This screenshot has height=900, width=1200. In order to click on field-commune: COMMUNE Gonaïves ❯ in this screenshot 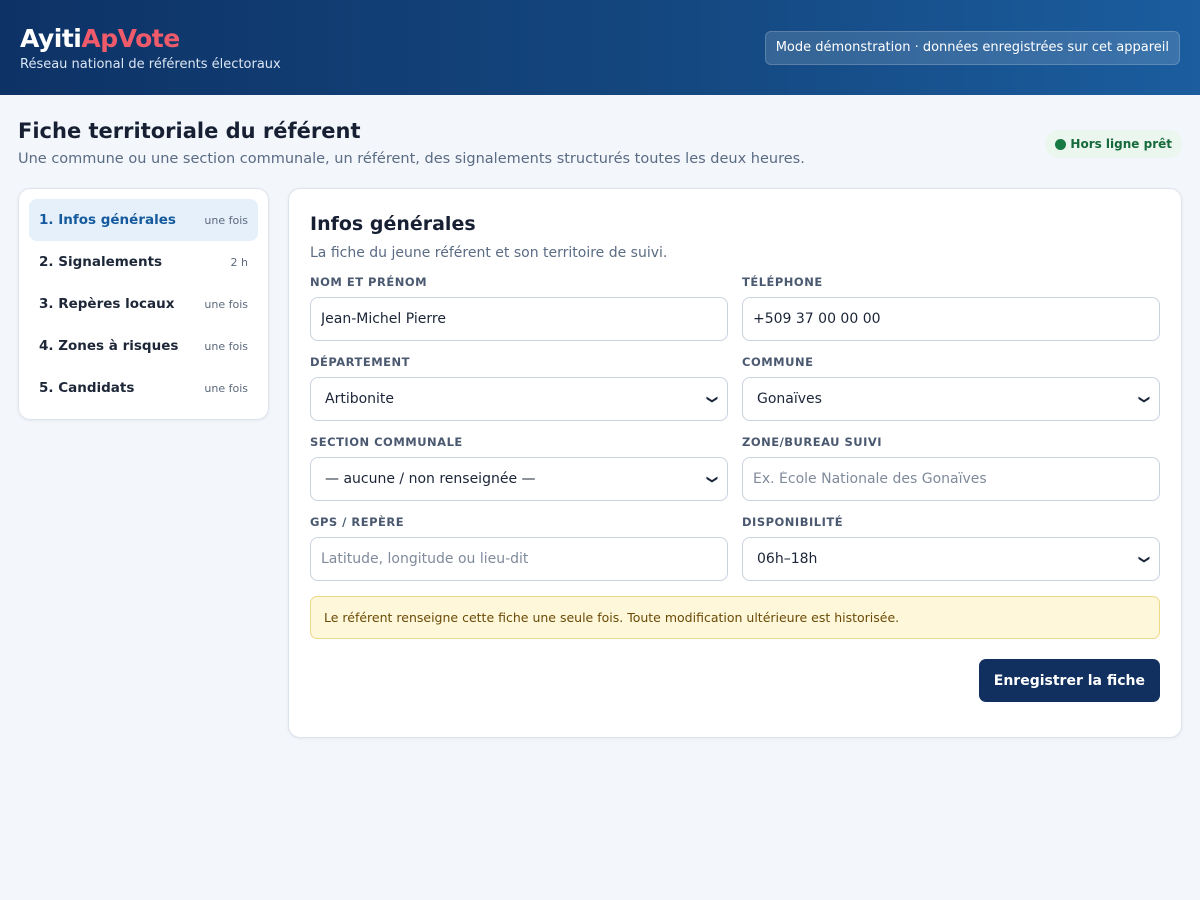, I will do `click(951, 388)`.